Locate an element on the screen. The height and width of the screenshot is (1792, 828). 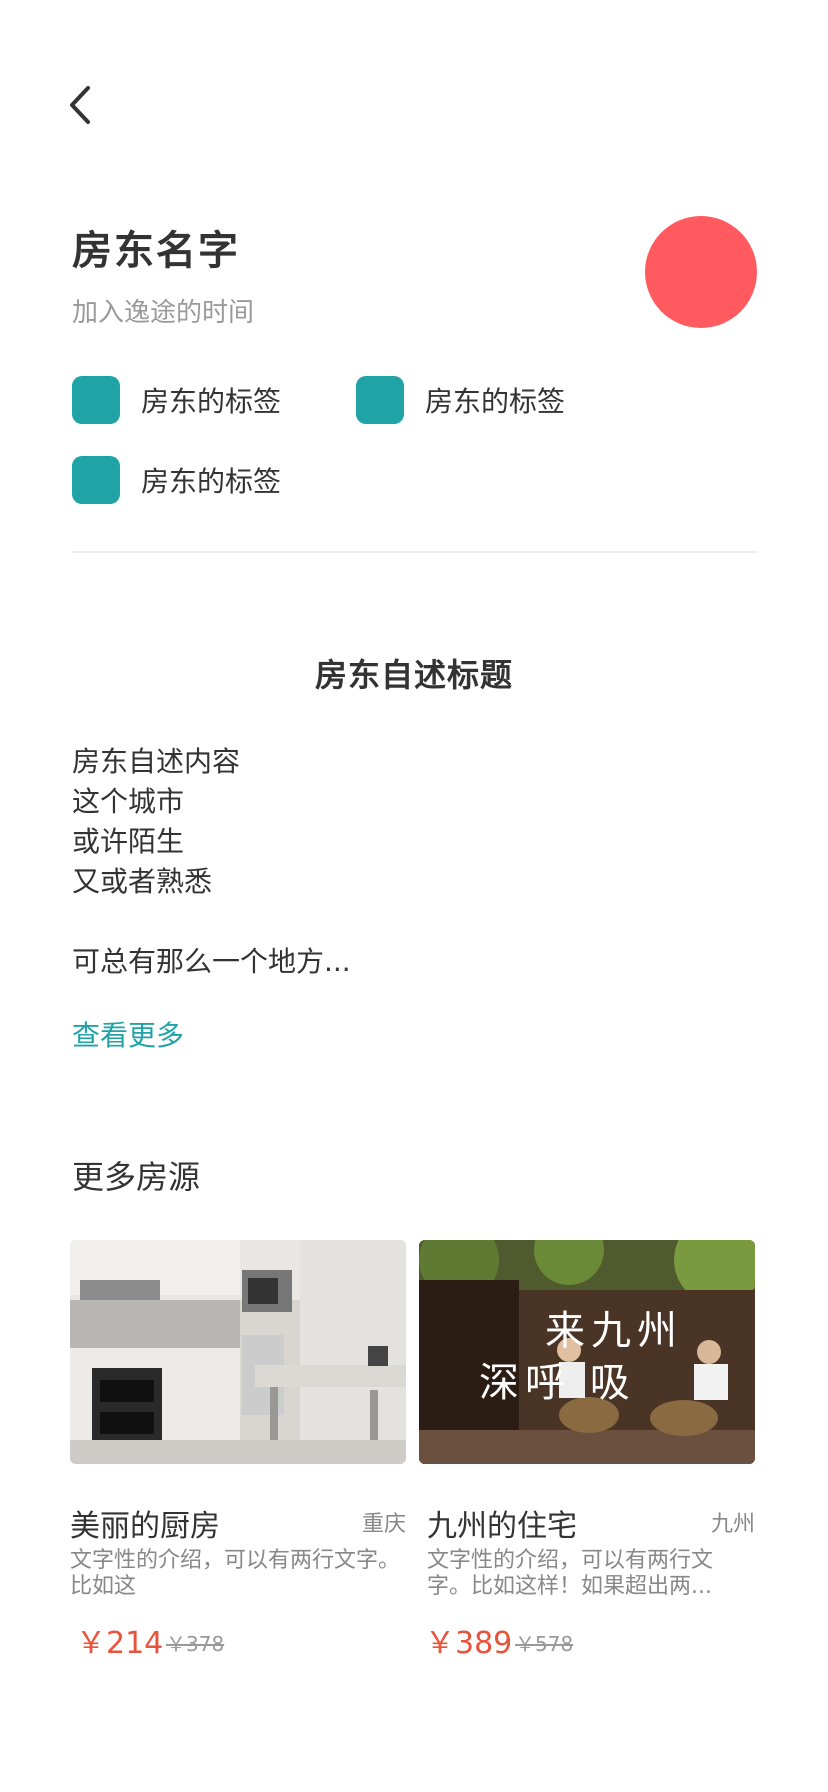
listing-city: 九州 is located at coordinates (732, 1524).